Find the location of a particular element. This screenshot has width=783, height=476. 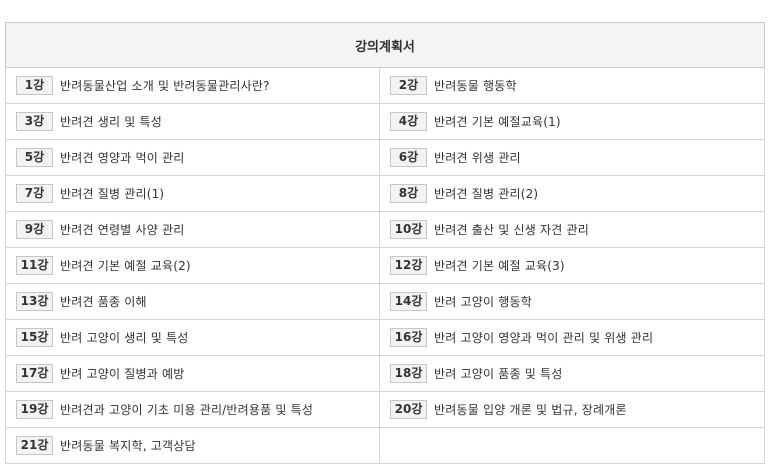

lecture-cell: 9강 반려견 연령별 사양 관리 is located at coordinates (192, 229).